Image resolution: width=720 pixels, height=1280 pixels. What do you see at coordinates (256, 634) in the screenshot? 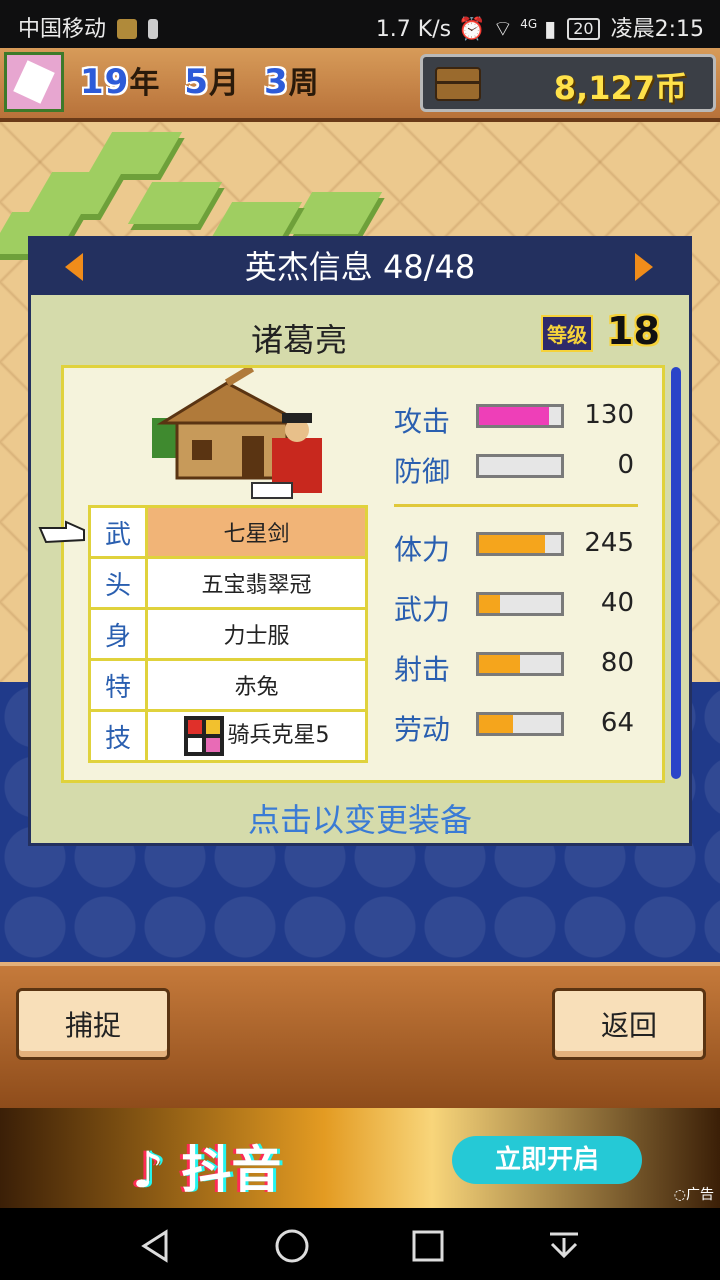
I see `equip-item: 力士服` at bounding box center [256, 634].